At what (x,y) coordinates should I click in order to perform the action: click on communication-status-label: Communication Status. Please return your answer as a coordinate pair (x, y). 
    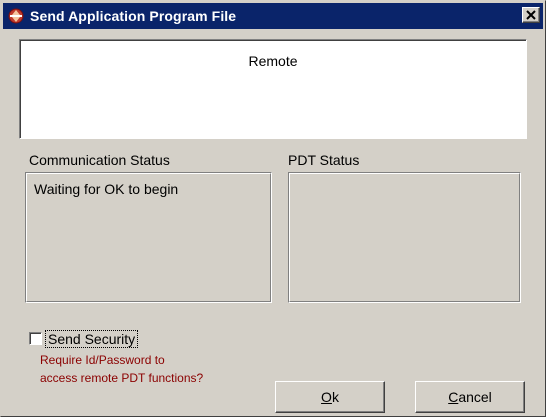
    Looking at the image, I should click on (99, 160).